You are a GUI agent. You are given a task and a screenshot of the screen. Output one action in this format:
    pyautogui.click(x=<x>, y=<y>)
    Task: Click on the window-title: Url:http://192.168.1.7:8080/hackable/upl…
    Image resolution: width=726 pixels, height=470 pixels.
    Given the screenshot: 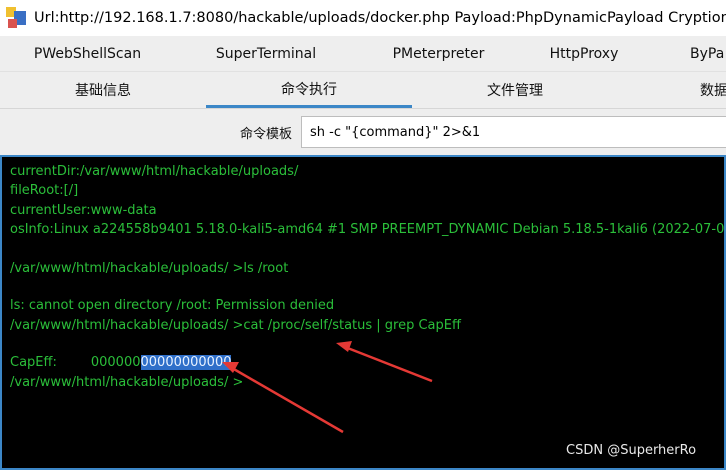 What is the action you would take?
    pyautogui.click(x=380, y=18)
    